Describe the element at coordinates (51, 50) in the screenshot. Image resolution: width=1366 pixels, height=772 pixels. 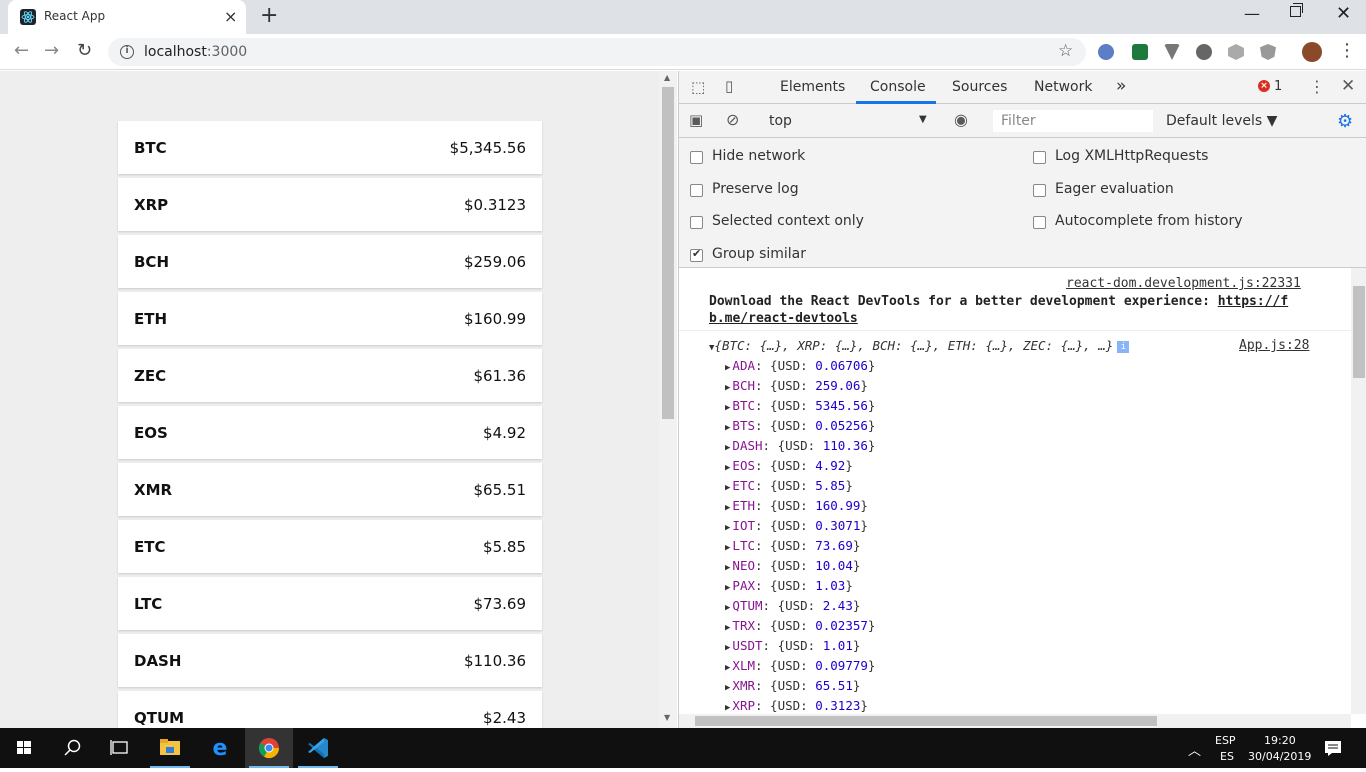
I see `forward-icon: →` at that location.